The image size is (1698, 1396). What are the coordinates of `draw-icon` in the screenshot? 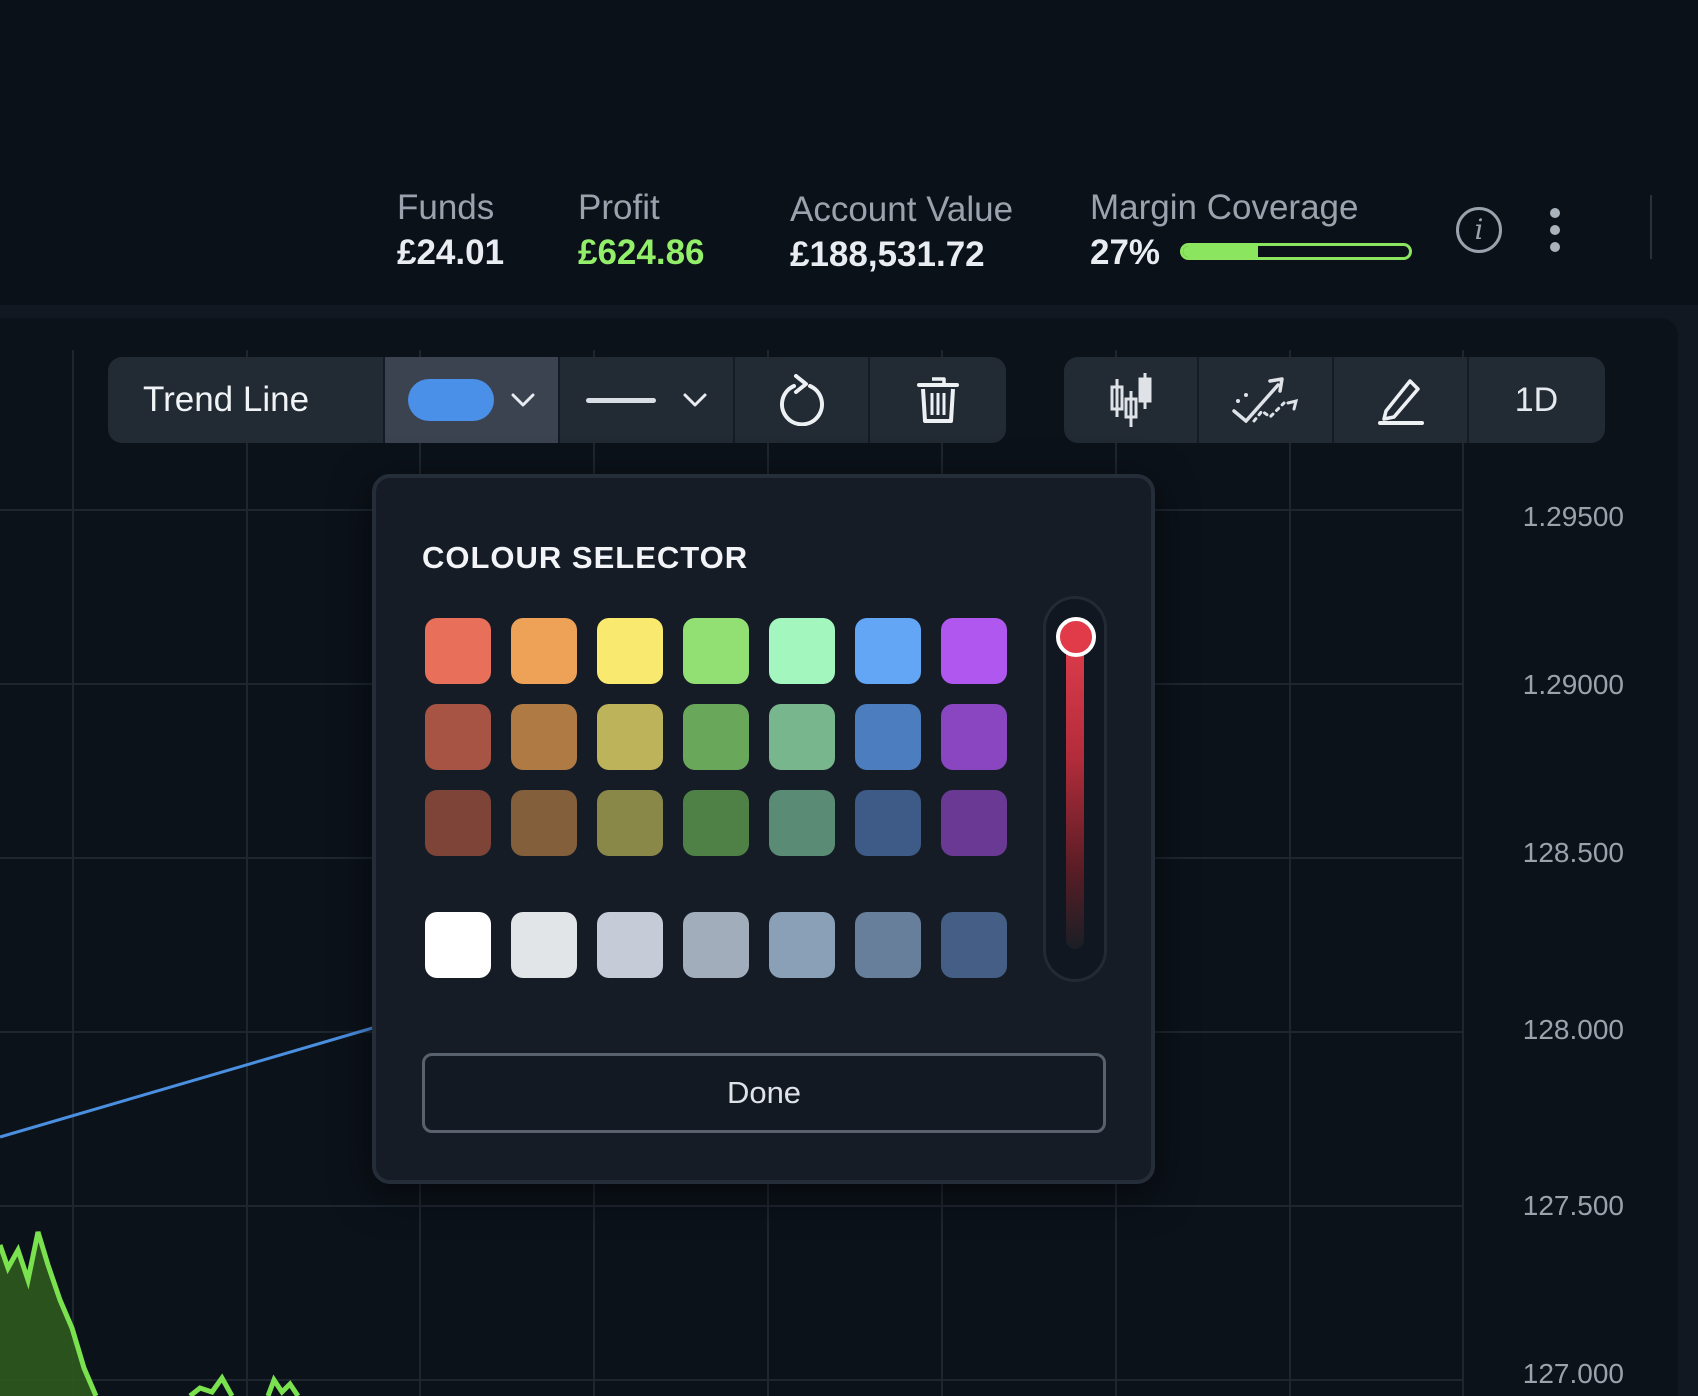 It's located at (1400, 402).